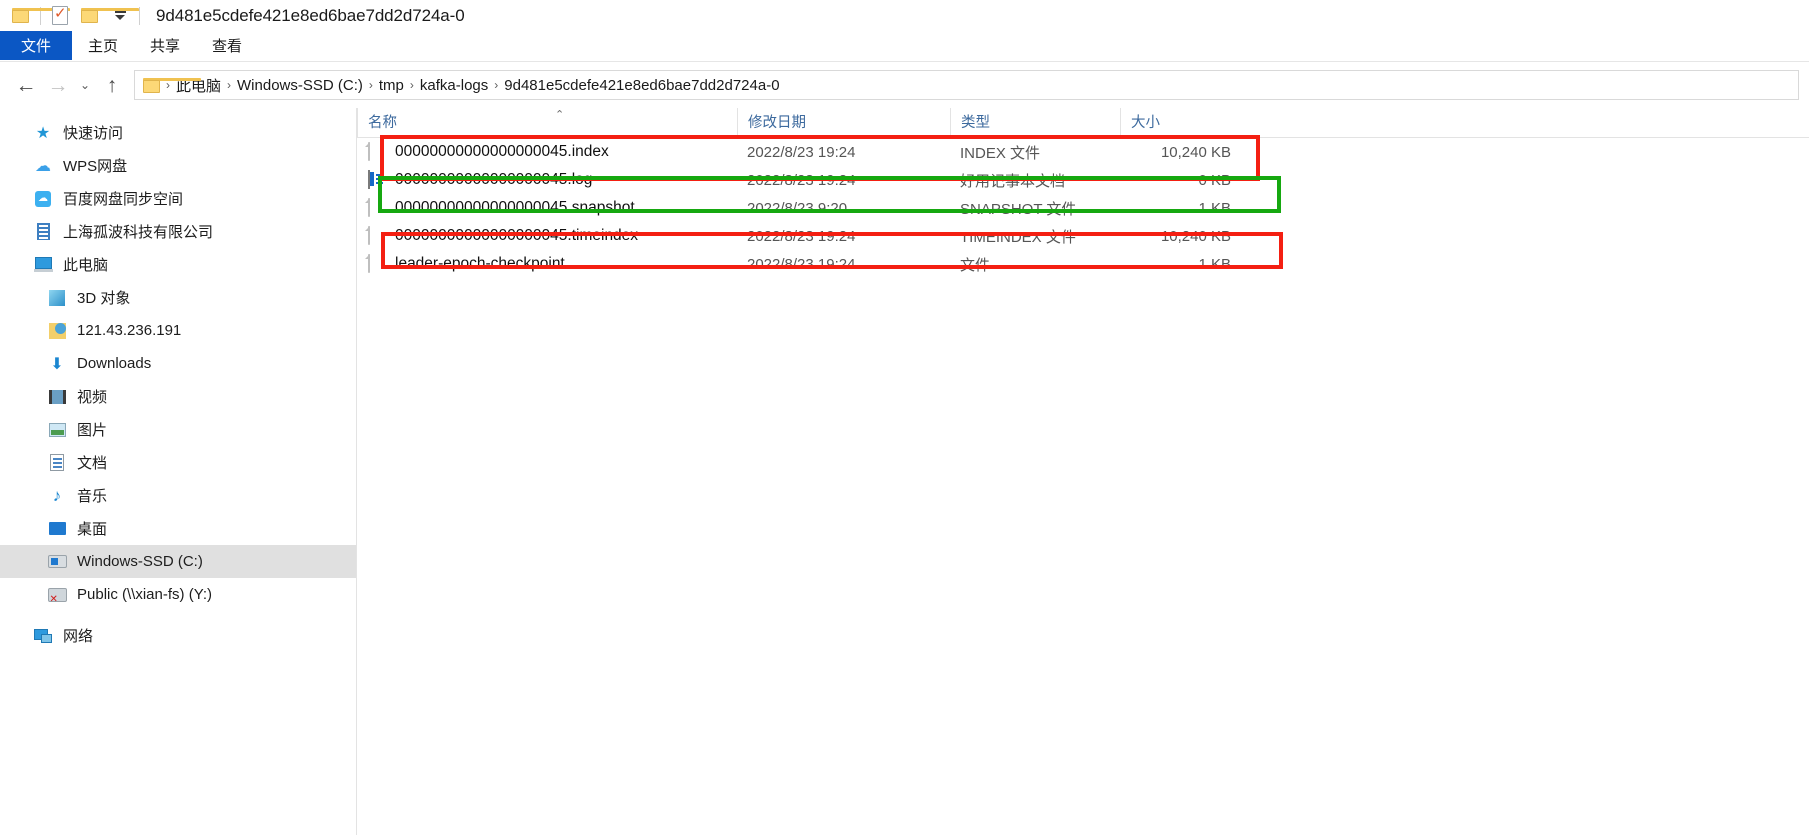 The height and width of the screenshot is (839, 1809). Describe the element at coordinates (129, 330) in the screenshot. I see `sidebar-item-label: 121.43.236.191` at that location.